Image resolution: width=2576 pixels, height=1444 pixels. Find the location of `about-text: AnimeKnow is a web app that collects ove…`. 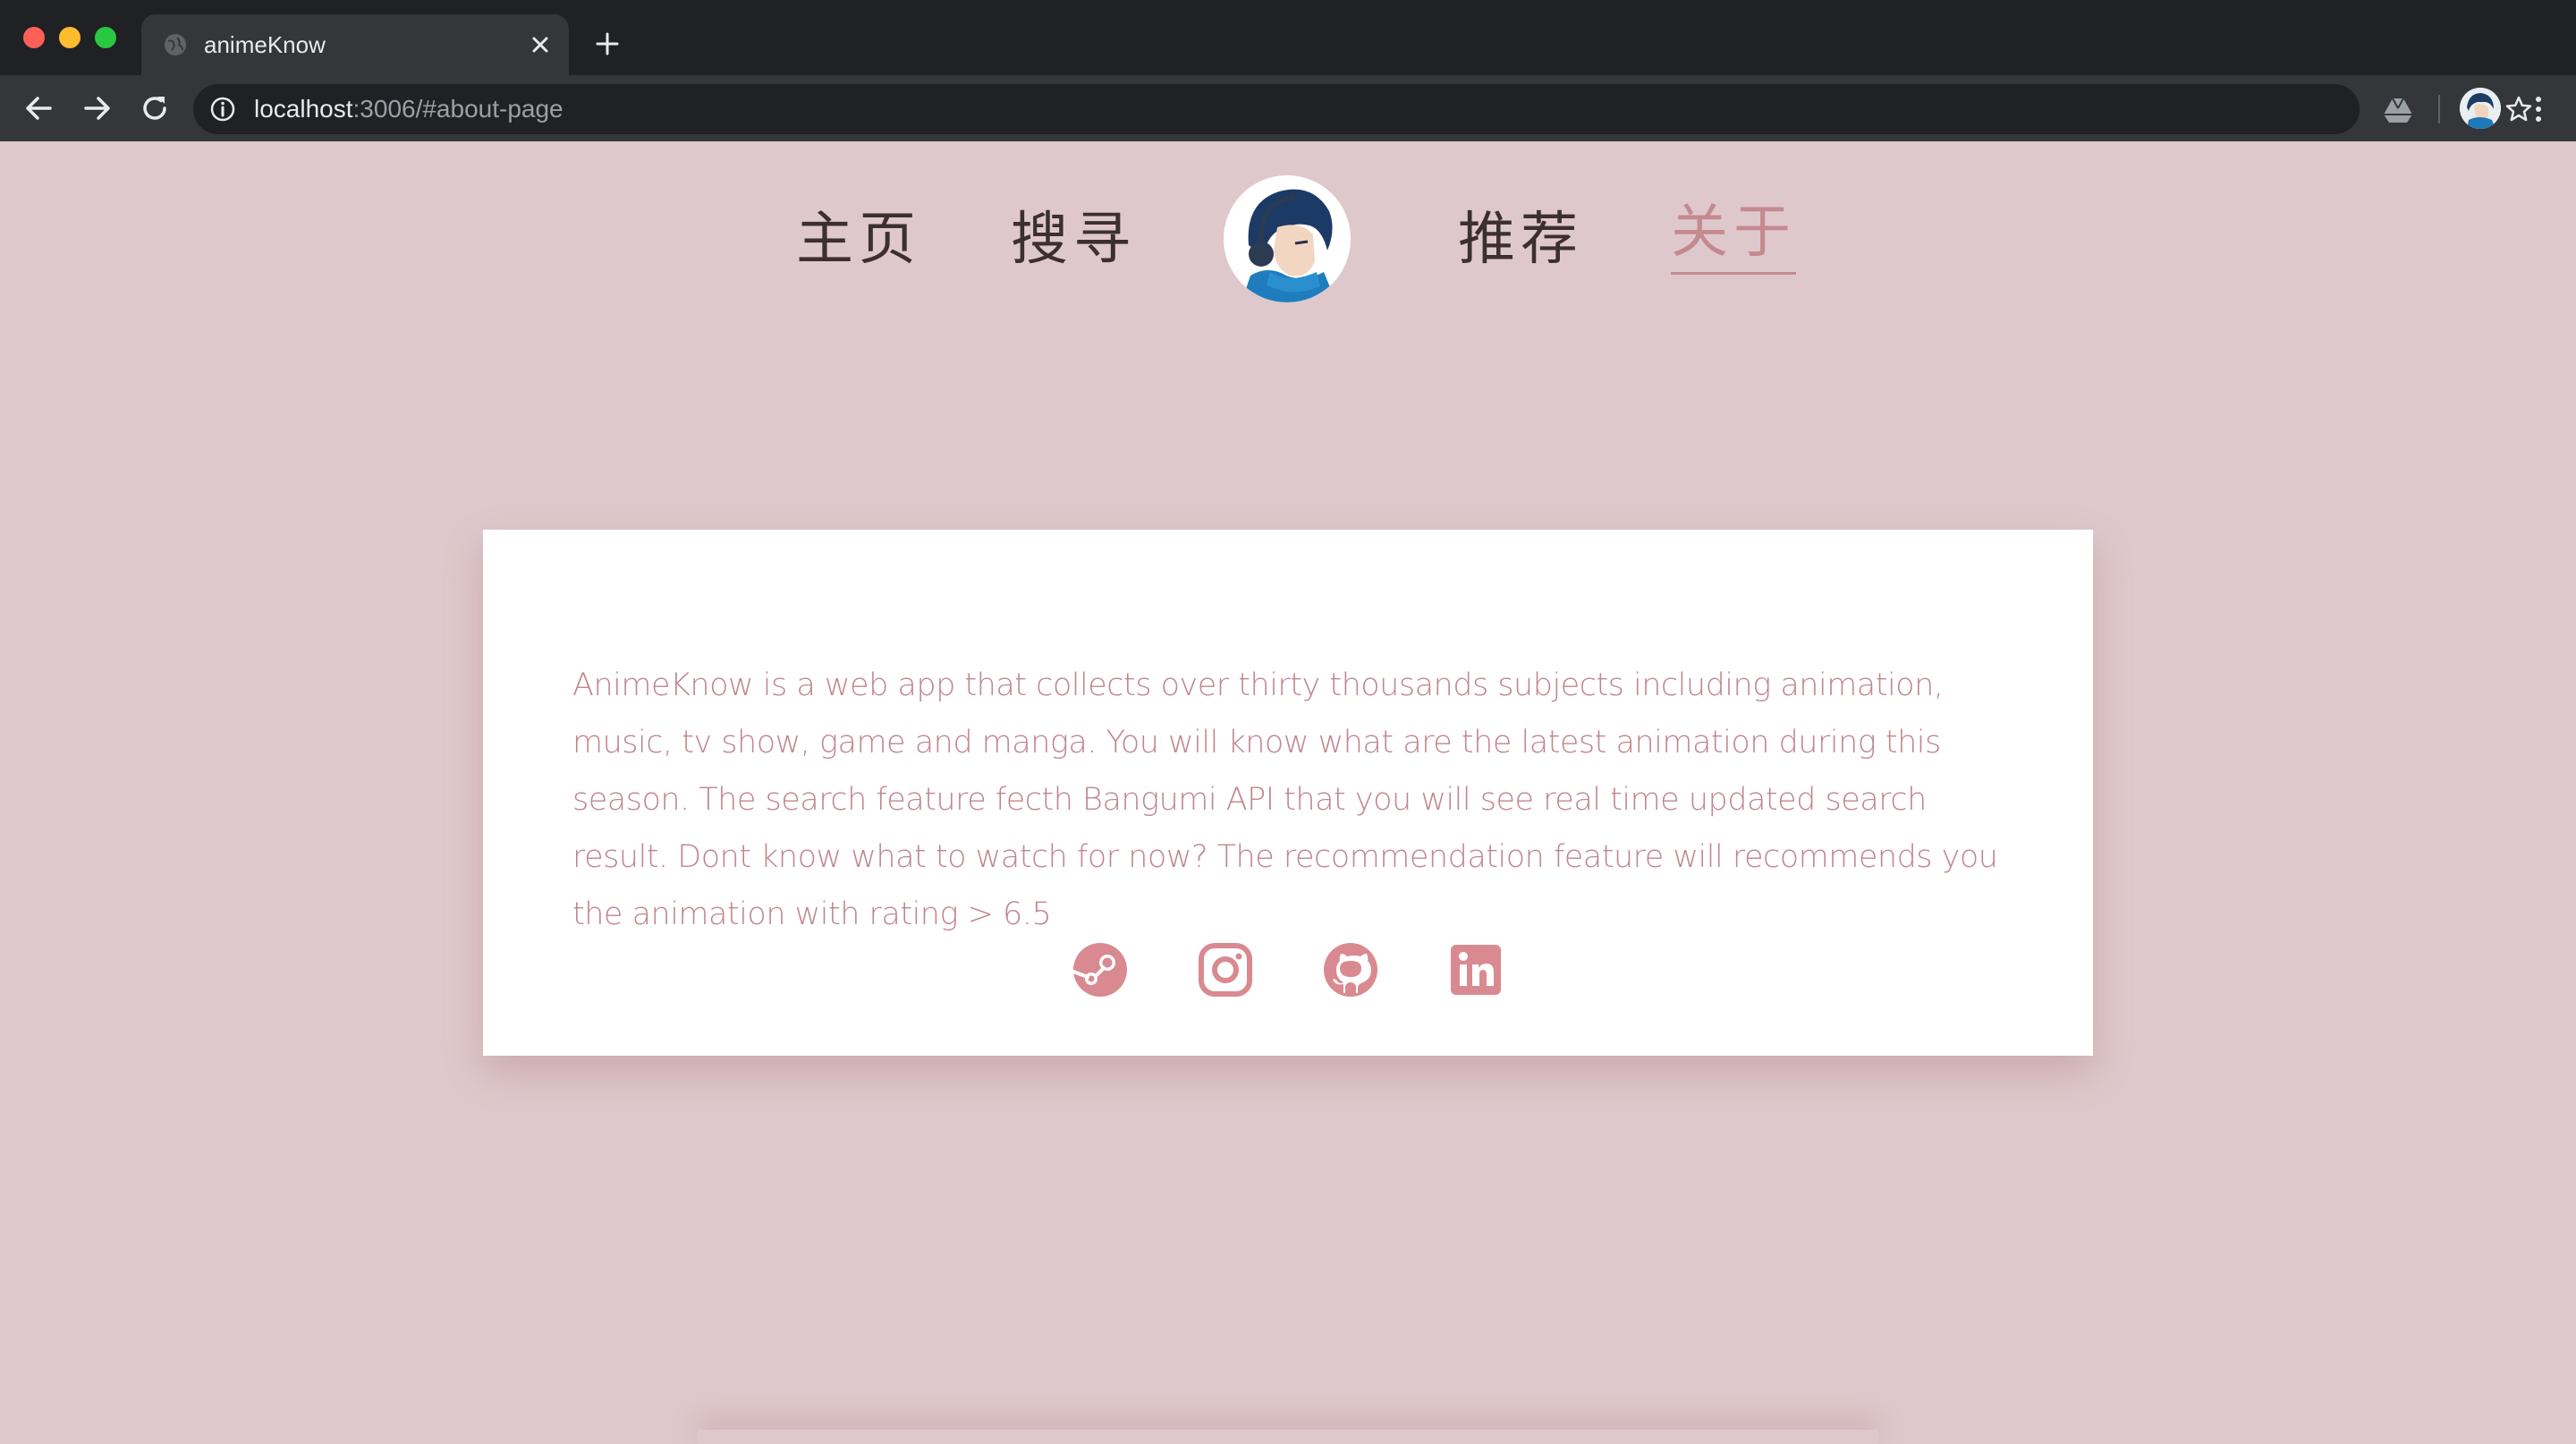

about-text: AnimeKnow is a web app that collects ove… is located at coordinates (1285, 799).